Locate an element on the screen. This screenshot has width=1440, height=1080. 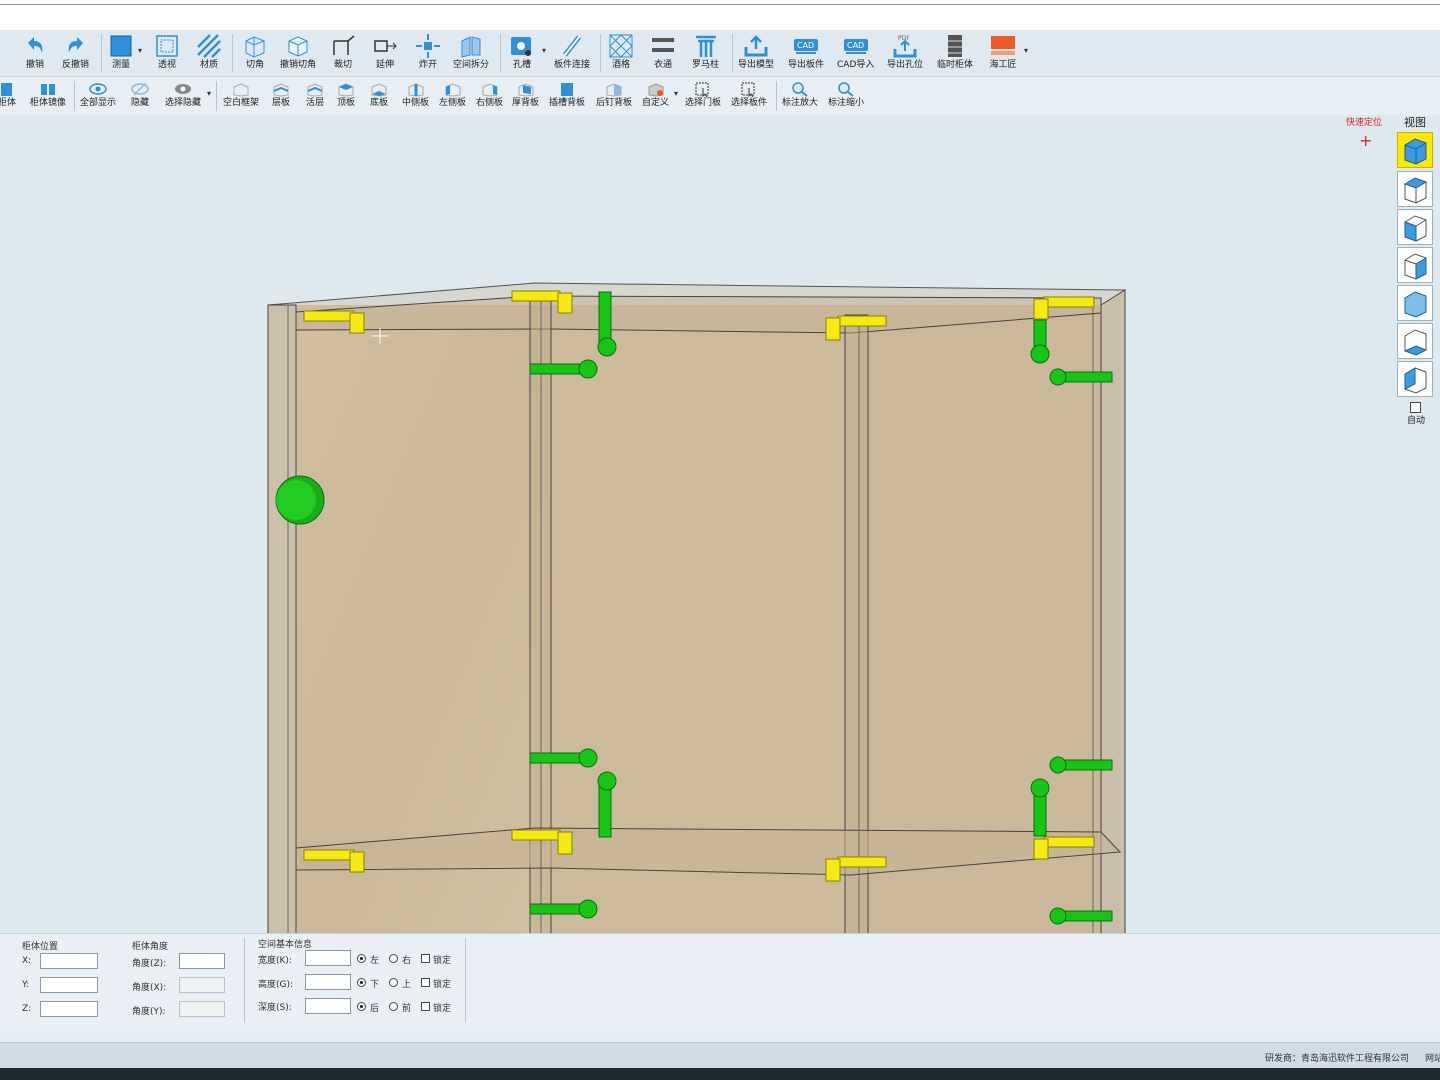
angle-z-input is located at coordinates (202, 961).